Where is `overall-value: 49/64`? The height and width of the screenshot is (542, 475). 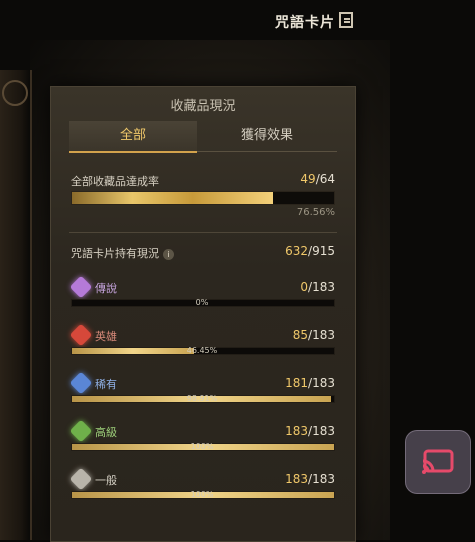
overall-value: 49/64 is located at coordinates (317, 179).